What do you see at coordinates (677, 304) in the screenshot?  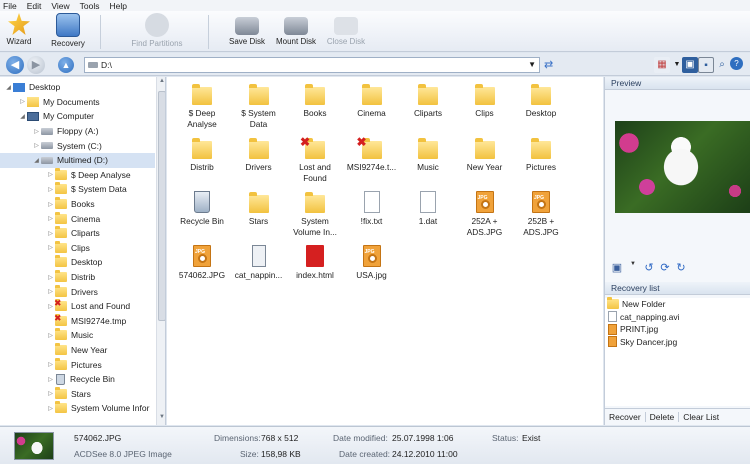 I see `recovery-list-item: New Folder` at bounding box center [677, 304].